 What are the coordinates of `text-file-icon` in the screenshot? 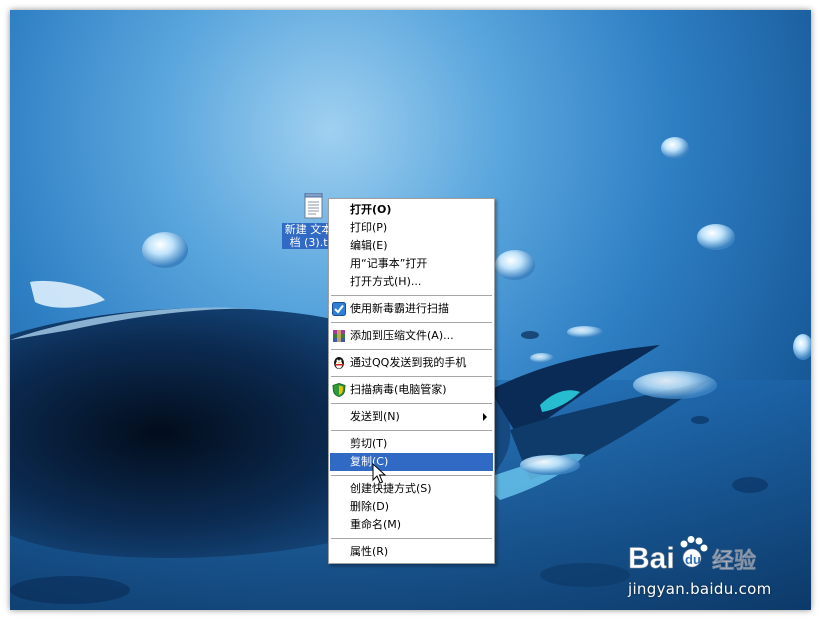 It's located at (314, 205).